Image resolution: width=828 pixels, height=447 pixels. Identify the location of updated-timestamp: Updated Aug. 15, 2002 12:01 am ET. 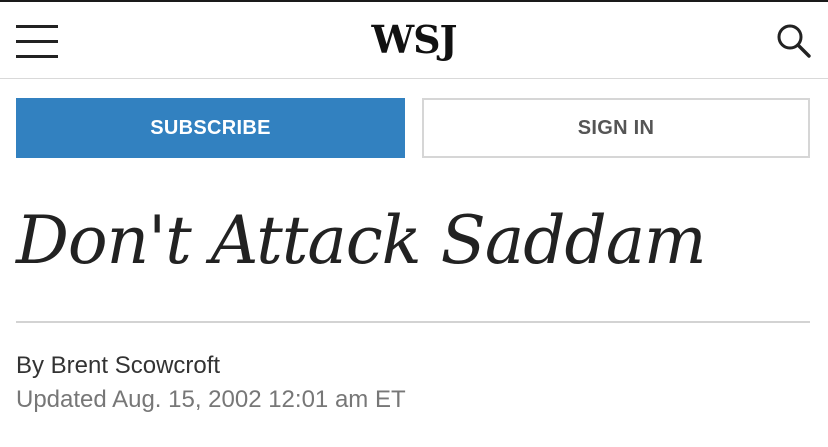
(211, 399).